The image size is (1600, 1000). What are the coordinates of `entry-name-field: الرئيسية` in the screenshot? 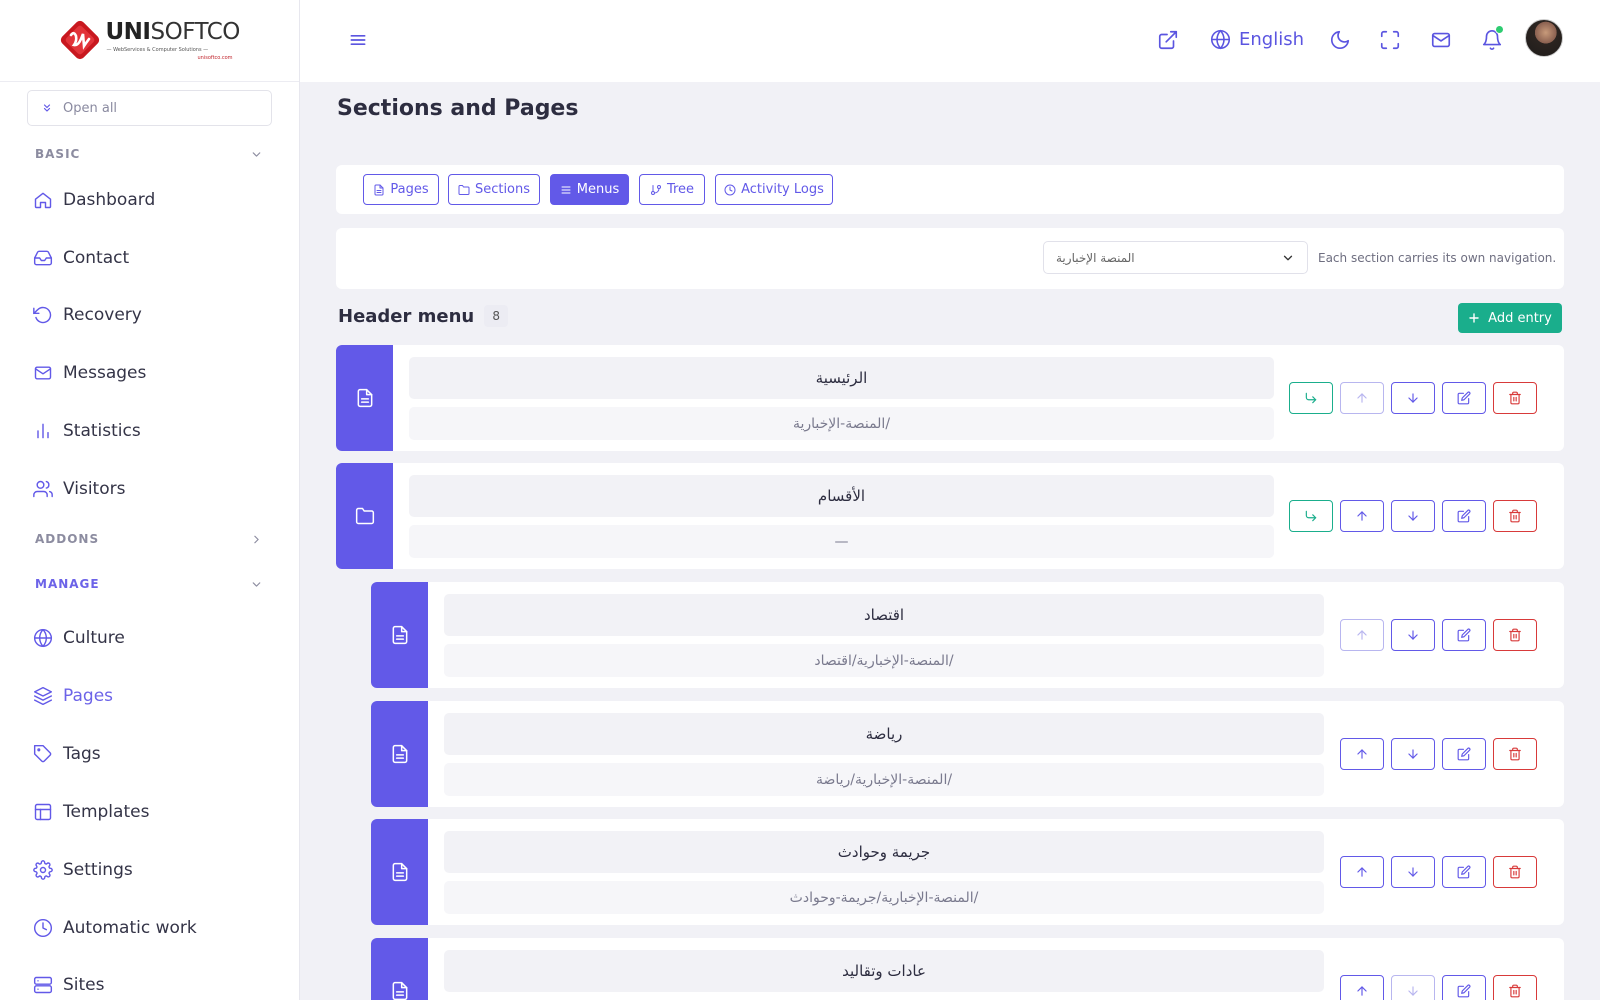 It's located at (841, 378).